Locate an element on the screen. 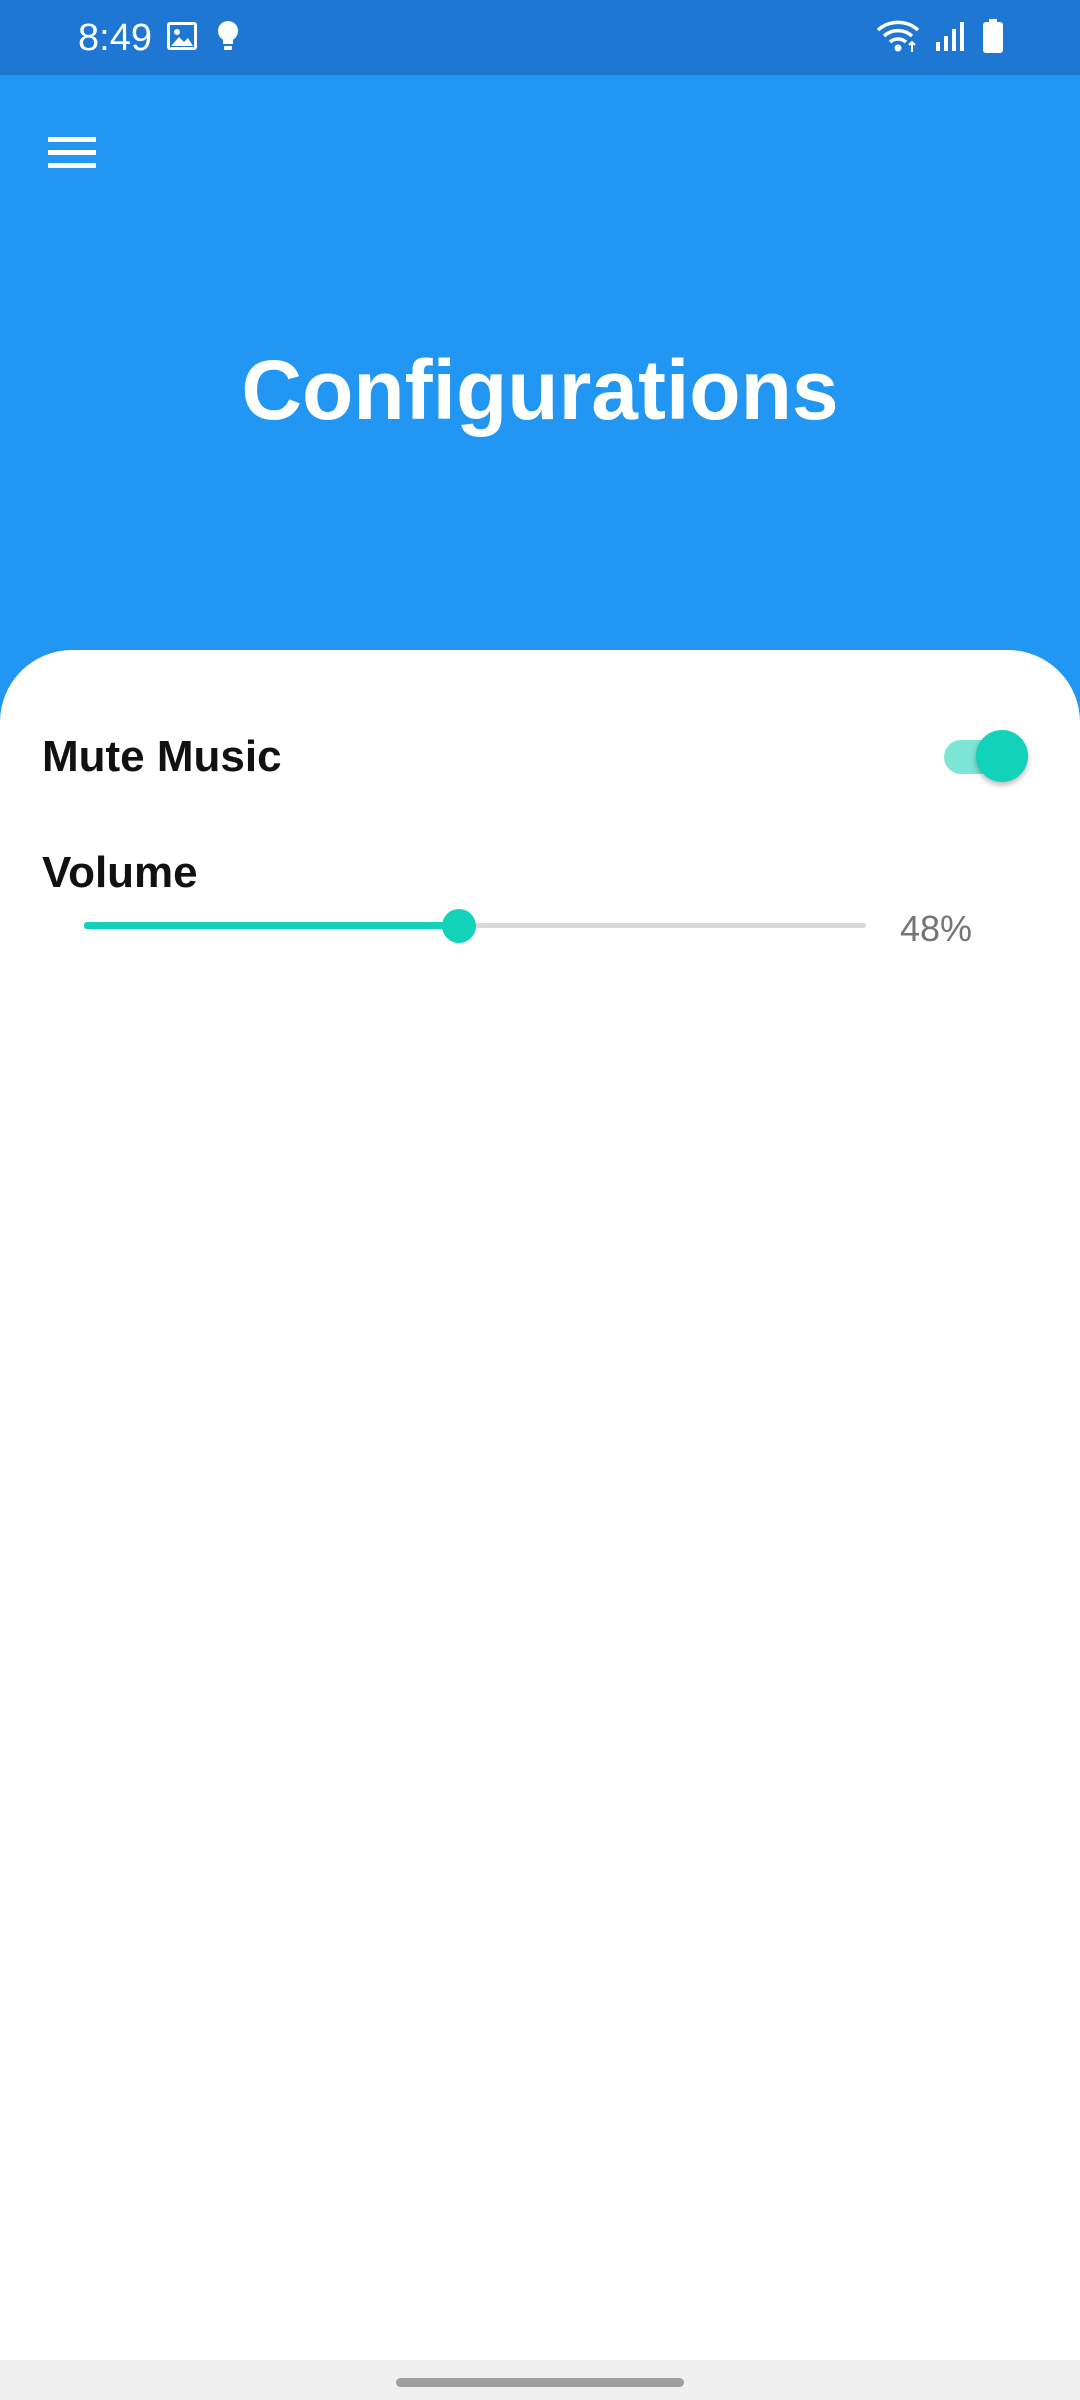 This screenshot has width=1080, height=2400. status-bar: 8:49 is located at coordinates (540, 37).